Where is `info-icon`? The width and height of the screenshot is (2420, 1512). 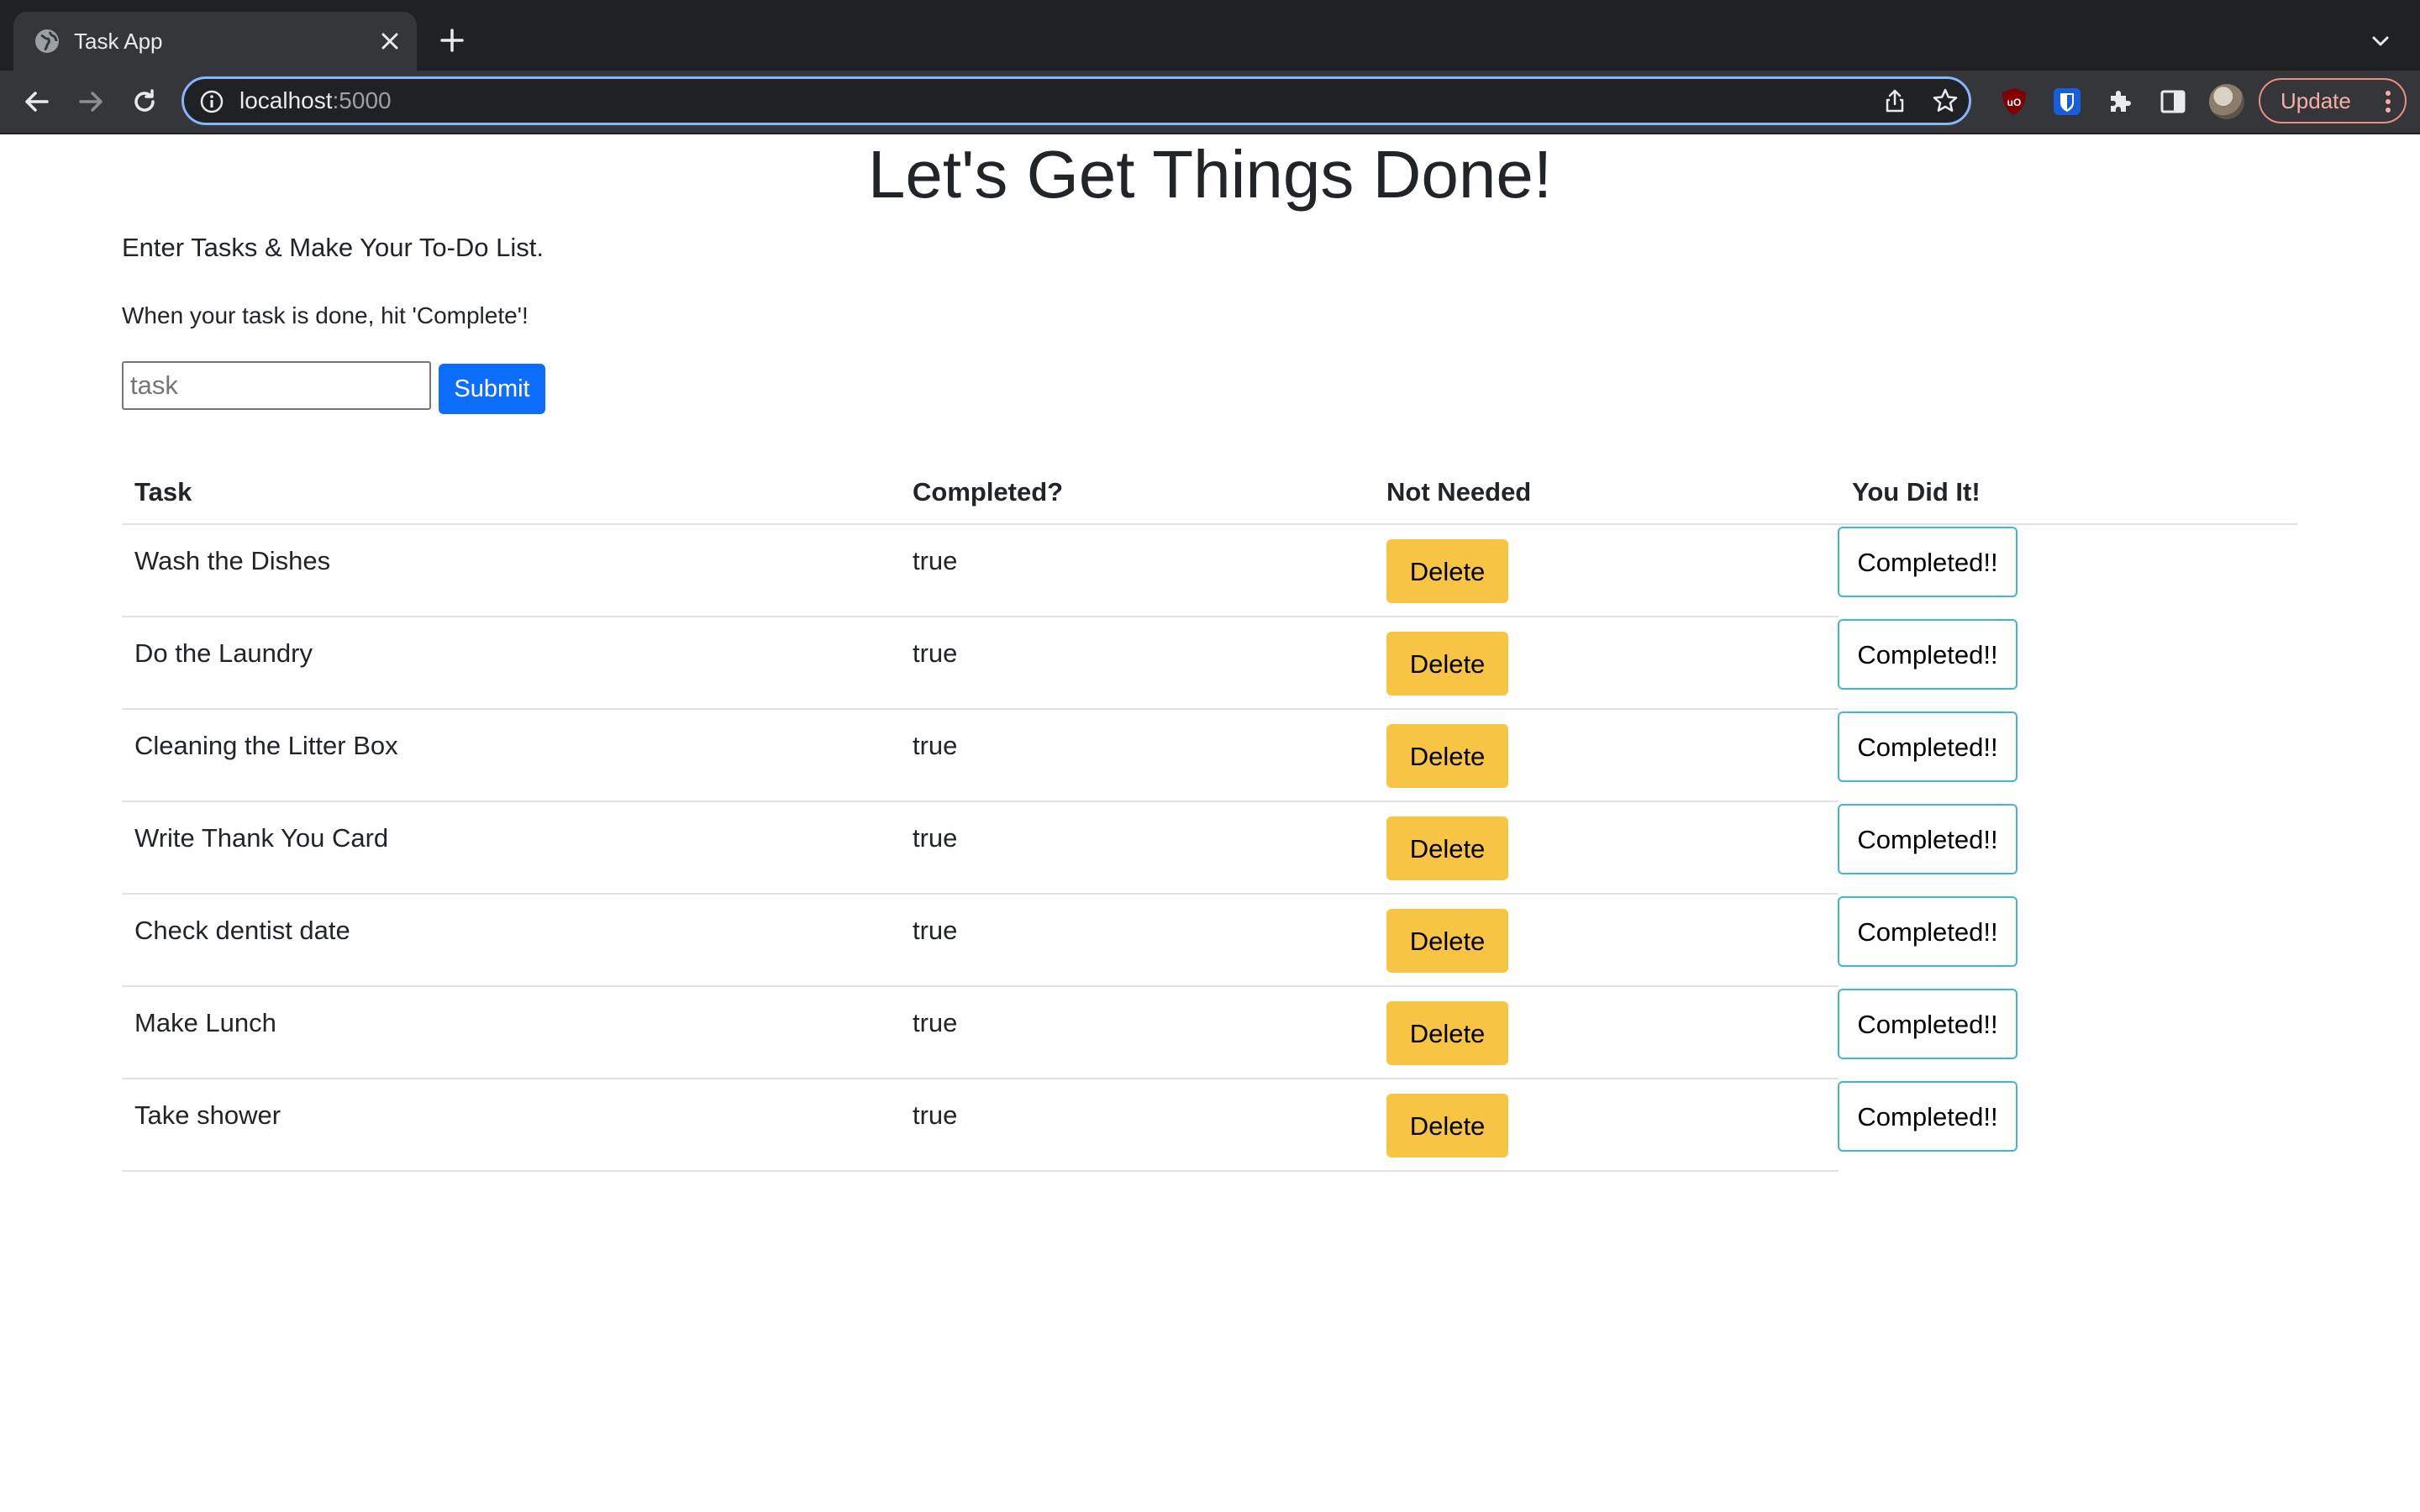
info-icon is located at coordinates (211, 101).